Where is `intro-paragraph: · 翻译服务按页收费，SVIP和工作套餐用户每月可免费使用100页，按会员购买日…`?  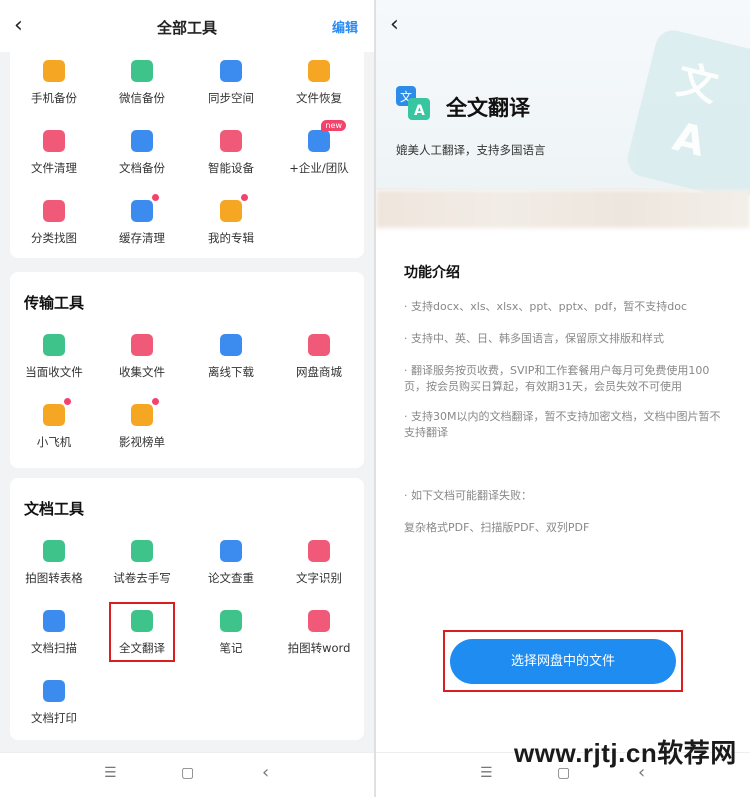 intro-paragraph: · 翻译服务按页收费，SVIP和工作套餐用户每月可免费使用100页，按会员购买日… is located at coordinates (557, 378).